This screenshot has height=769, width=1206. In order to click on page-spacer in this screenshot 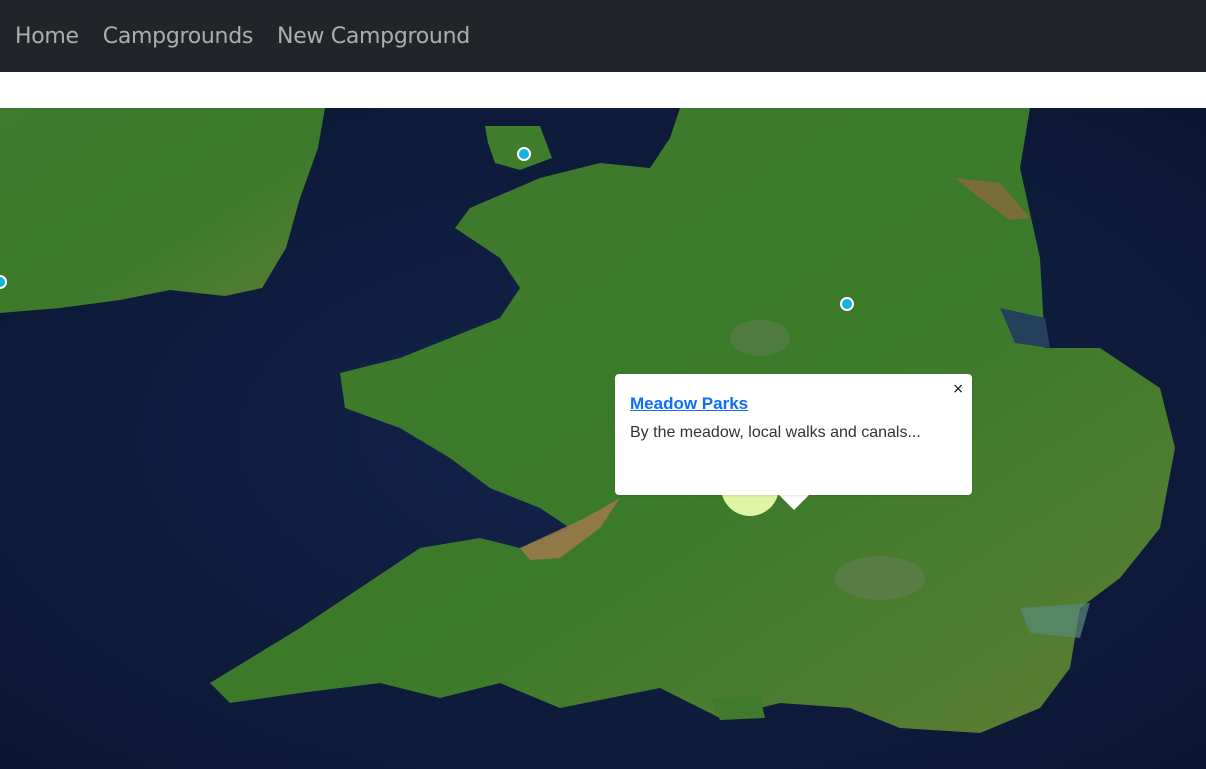, I will do `click(603, 90)`.